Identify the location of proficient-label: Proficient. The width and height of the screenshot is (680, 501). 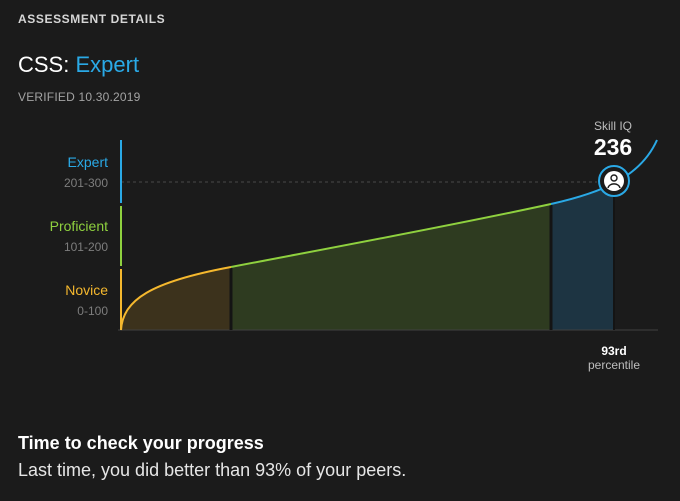
(79, 226).